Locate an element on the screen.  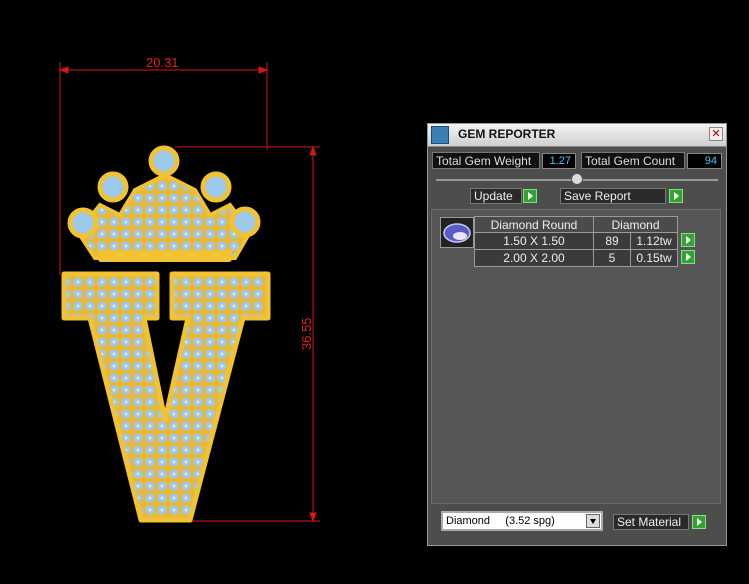
total-gem-count-label: Total Gem Count is located at coordinates (633, 160).